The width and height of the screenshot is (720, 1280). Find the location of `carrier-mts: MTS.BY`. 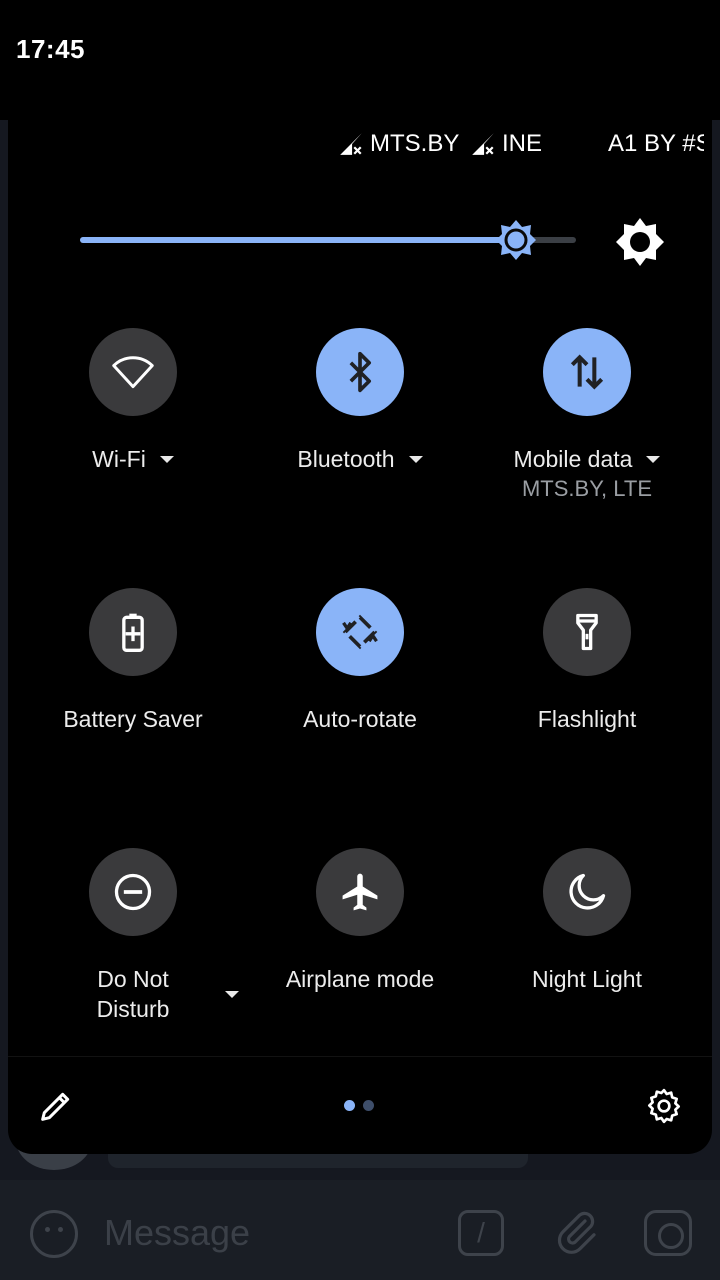

carrier-mts: MTS.BY is located at coordinates (398, 144).